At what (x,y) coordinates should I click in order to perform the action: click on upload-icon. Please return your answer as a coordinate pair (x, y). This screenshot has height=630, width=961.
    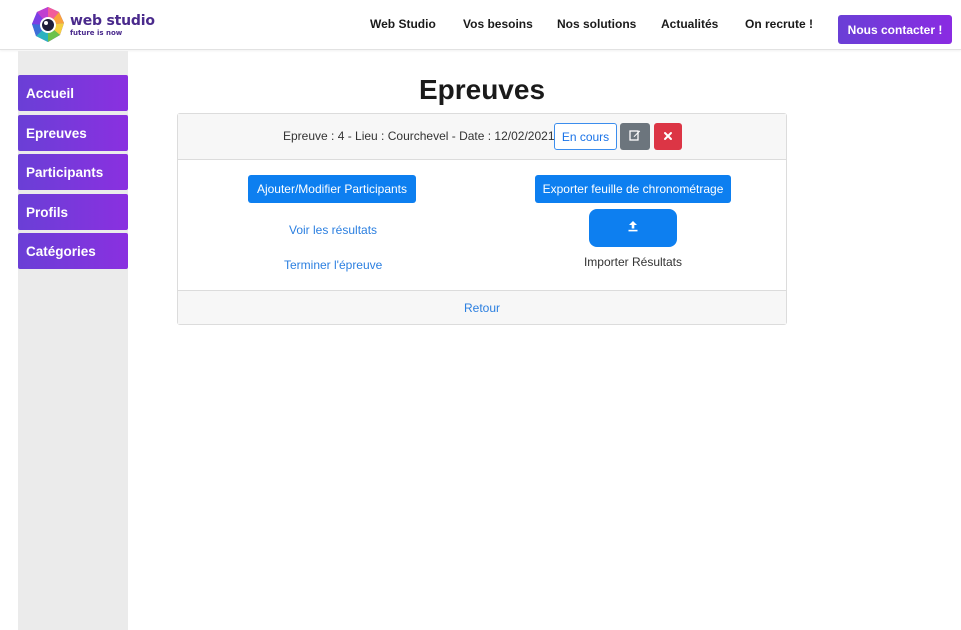
    Looking at the image, I should click on (633, 228).